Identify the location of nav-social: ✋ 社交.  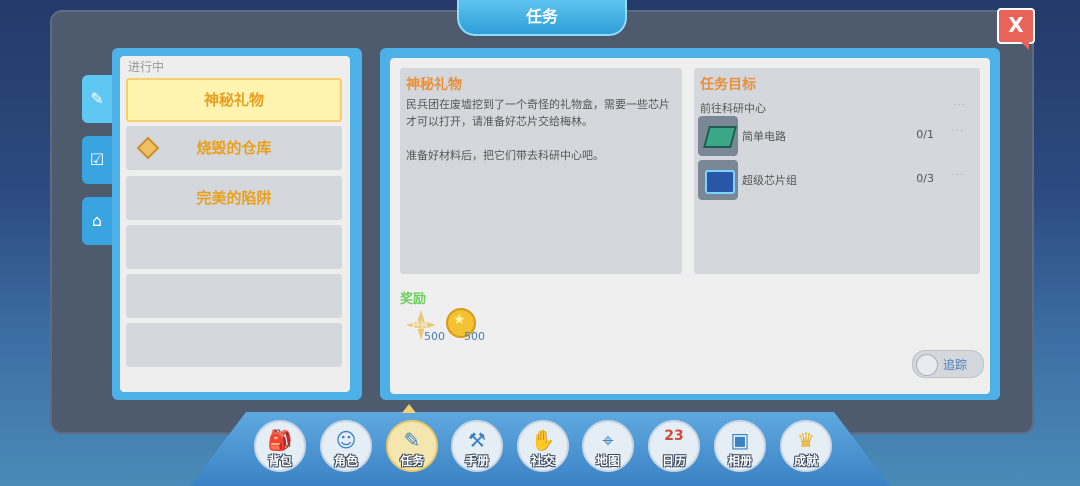
(543, 446).